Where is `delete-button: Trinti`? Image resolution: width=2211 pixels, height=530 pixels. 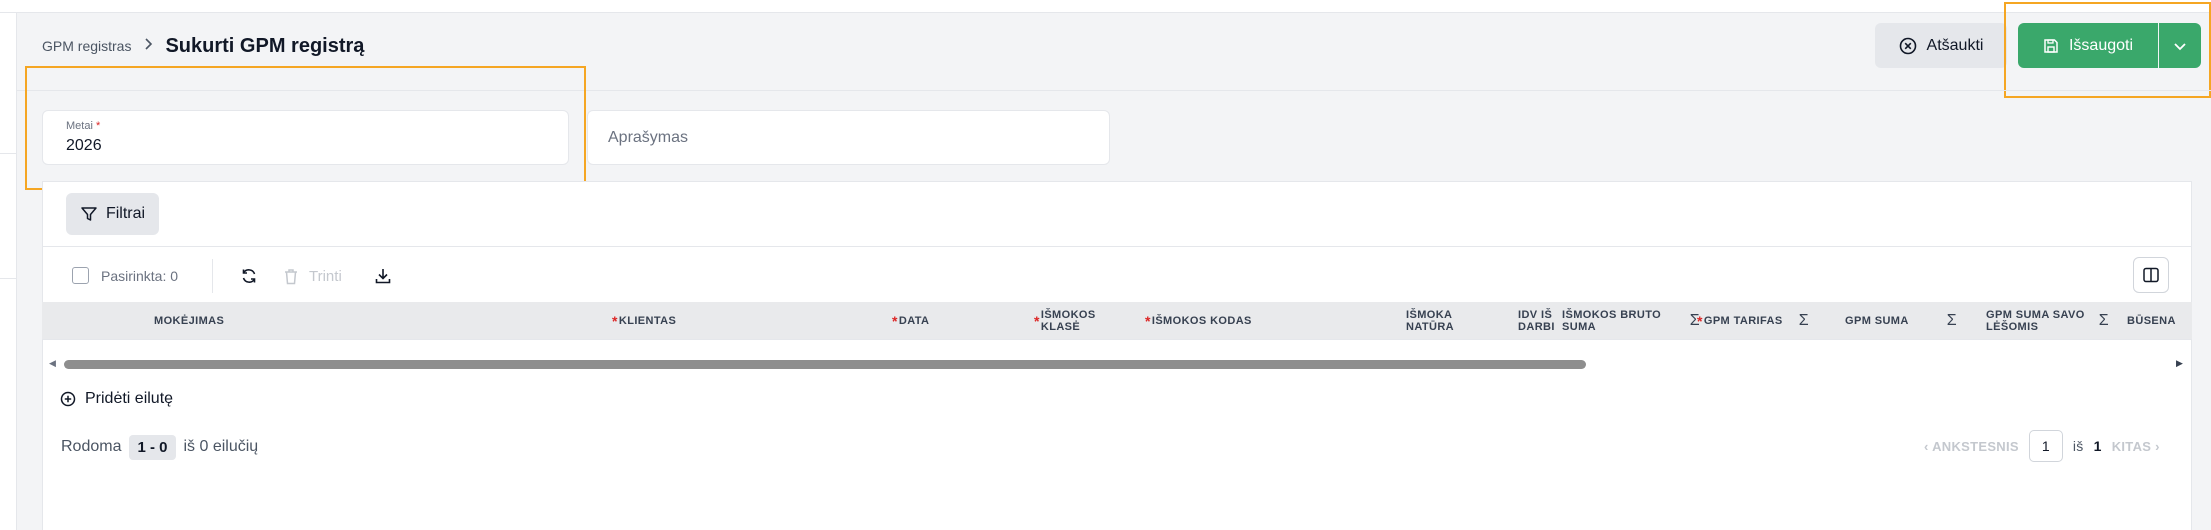 delete-button: Trinti is located at coordinates (312, 276).